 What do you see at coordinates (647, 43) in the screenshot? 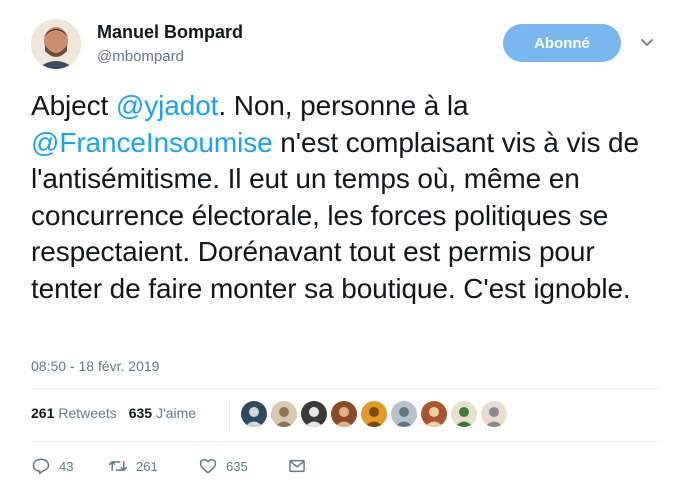
I see `chevron-down-icon` at bounding box center [647, 43].